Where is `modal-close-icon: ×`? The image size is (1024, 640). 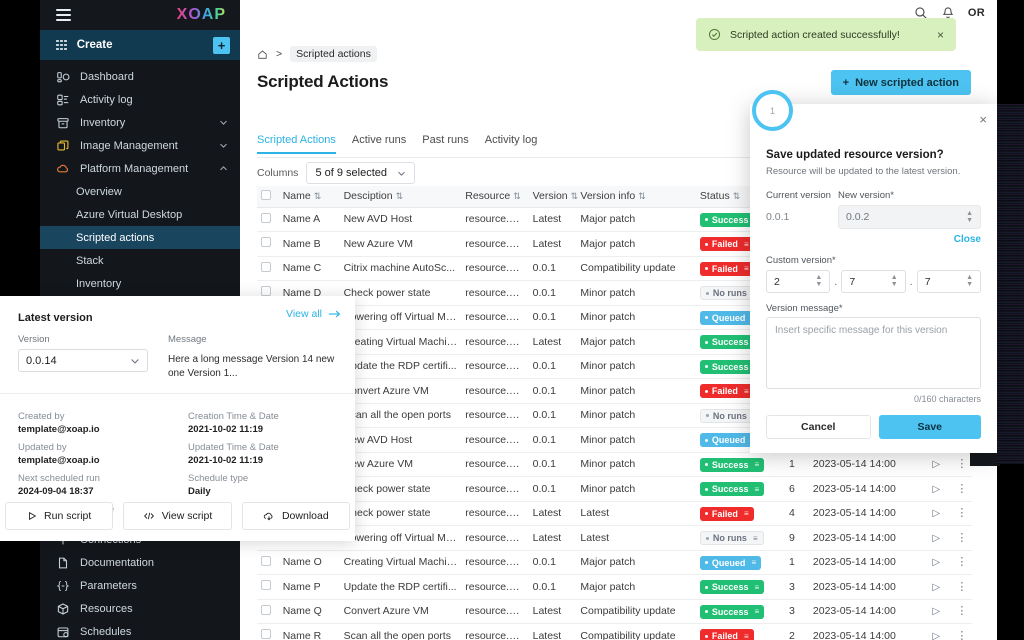 modal-close-icon: × is located at coordinates (983, 119).